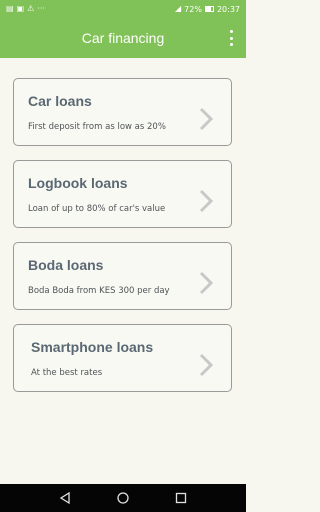 The width and height of the screenshot is (320, 512). I want to click on card-title: Car loans, so click(60, 101).